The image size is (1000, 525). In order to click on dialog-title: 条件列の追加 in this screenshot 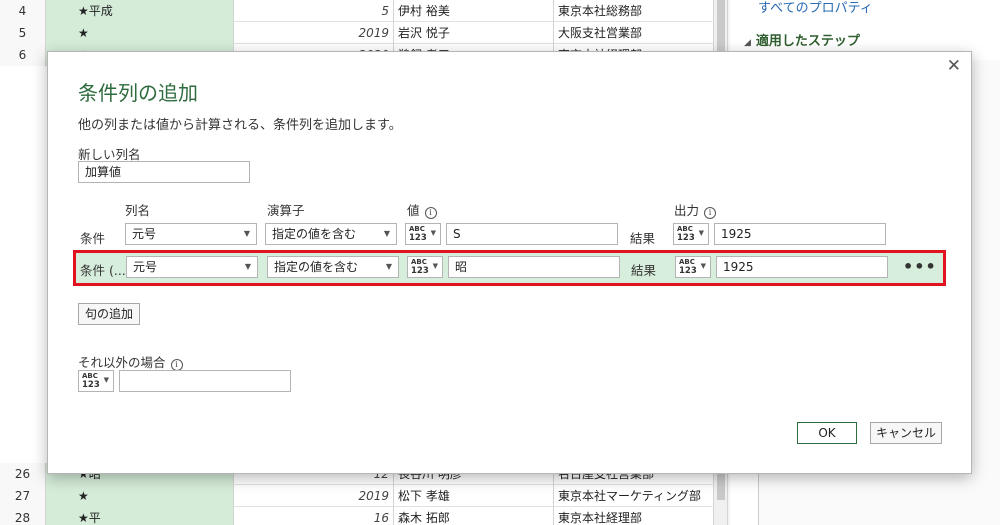, I will do `click(138, 93)`.